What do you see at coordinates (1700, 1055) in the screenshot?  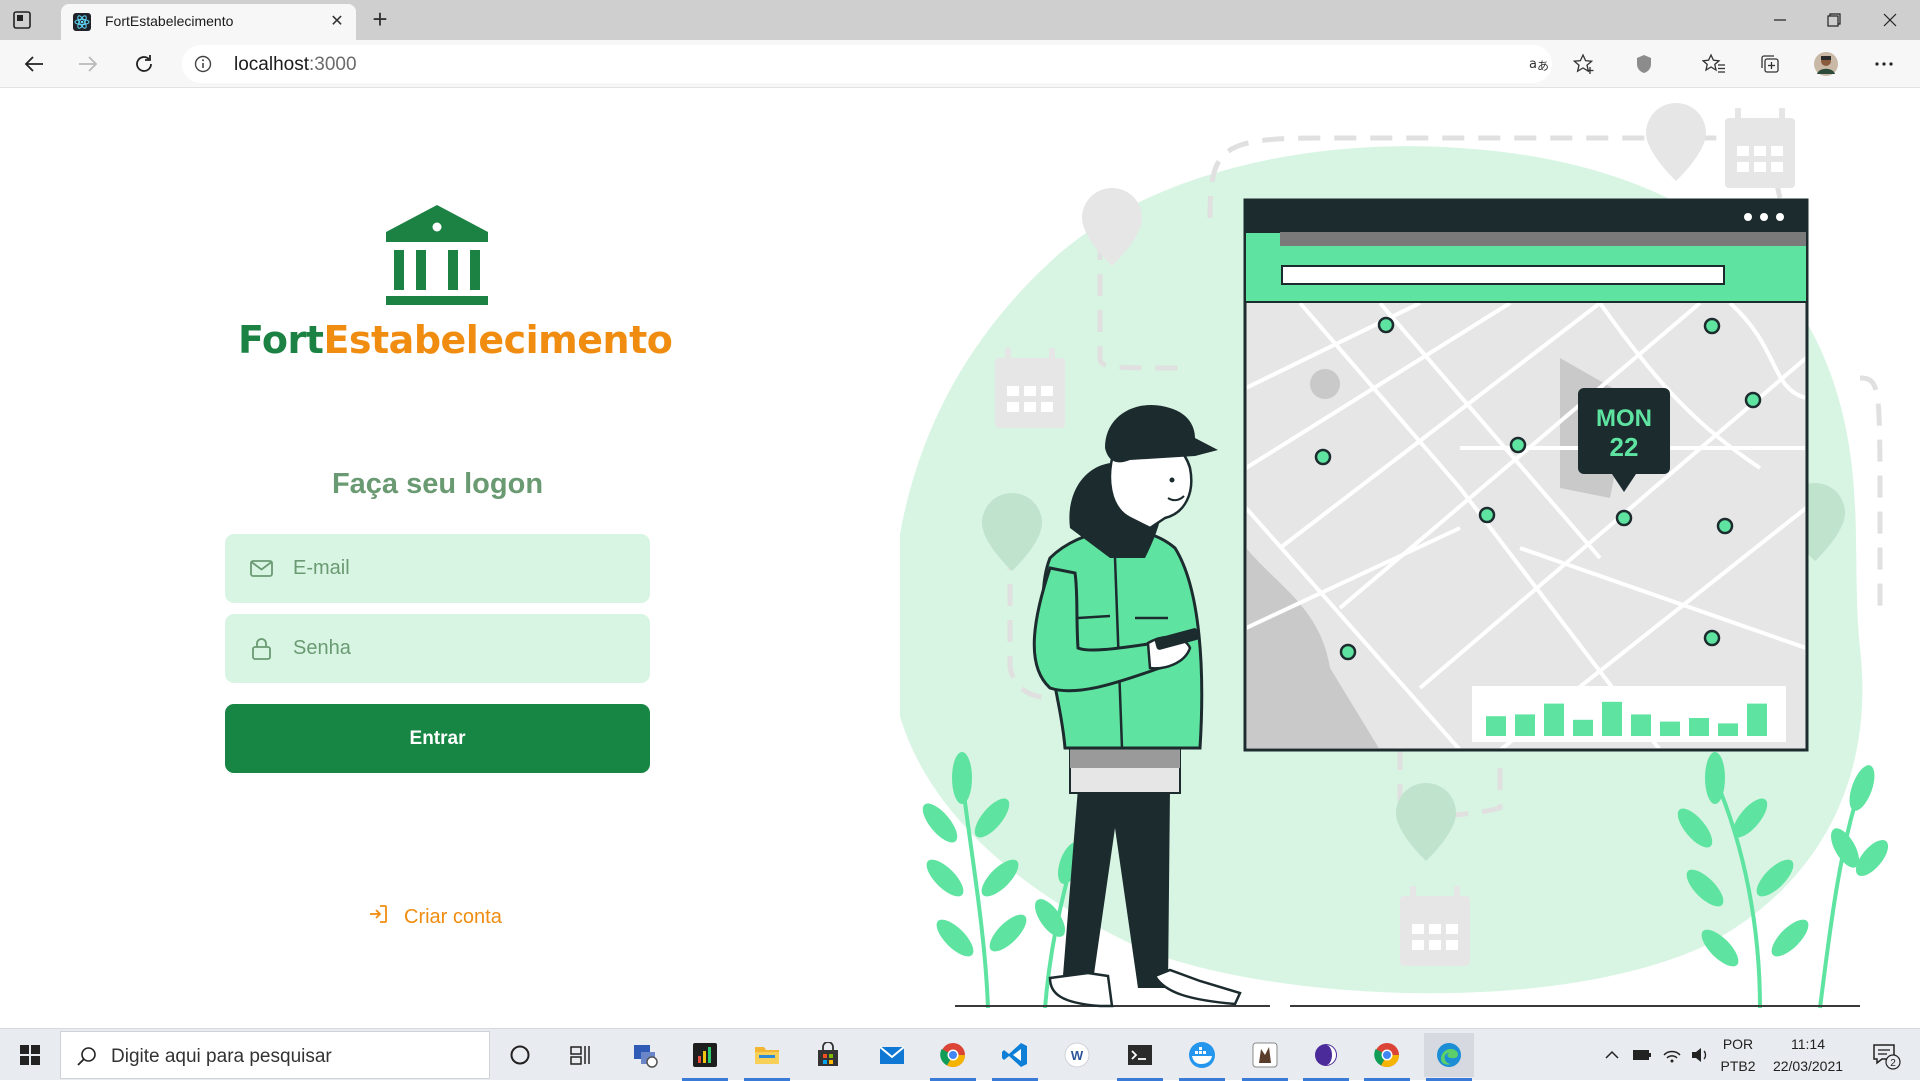 I see `volume-icon` at bounding box center [1700, 1055].